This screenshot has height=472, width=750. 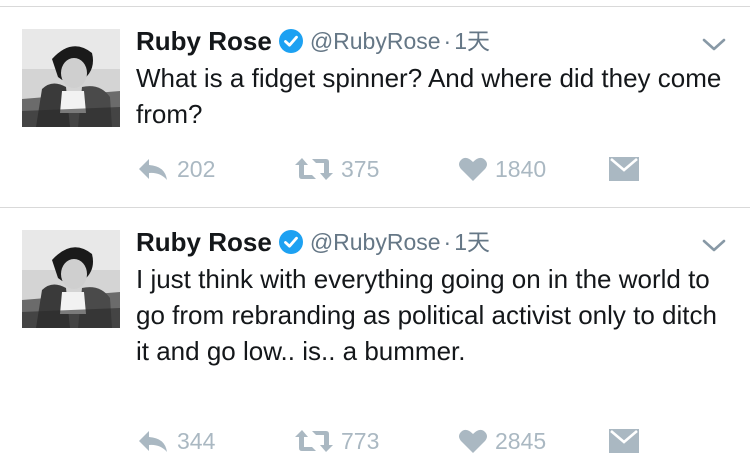 I want to click on retweet-button: 375, so click(x=336, y=169).